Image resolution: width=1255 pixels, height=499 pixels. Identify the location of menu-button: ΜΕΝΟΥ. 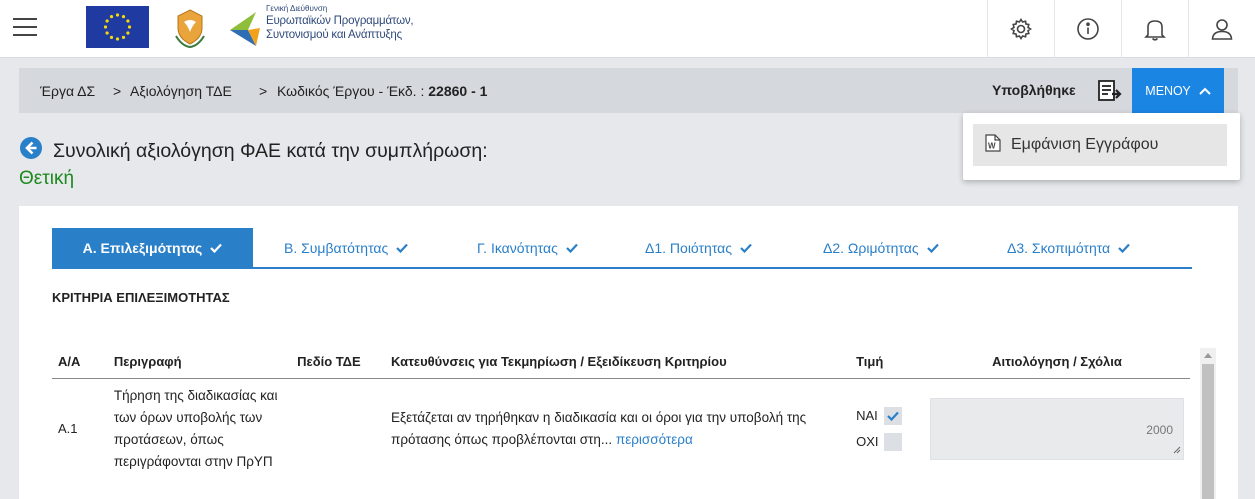
(1178, 90).